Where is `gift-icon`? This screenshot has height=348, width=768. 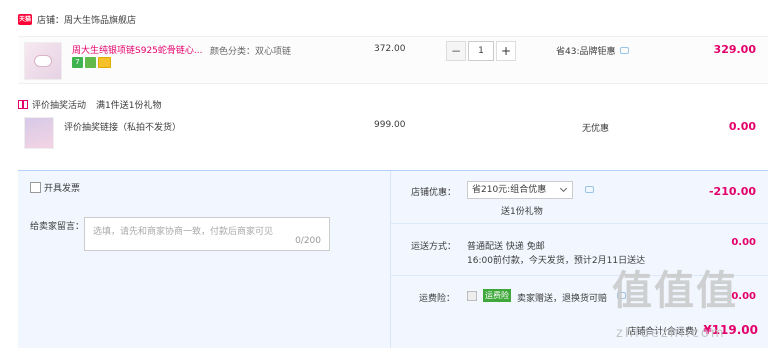 gift-icon is located at coordinates (23, 104).